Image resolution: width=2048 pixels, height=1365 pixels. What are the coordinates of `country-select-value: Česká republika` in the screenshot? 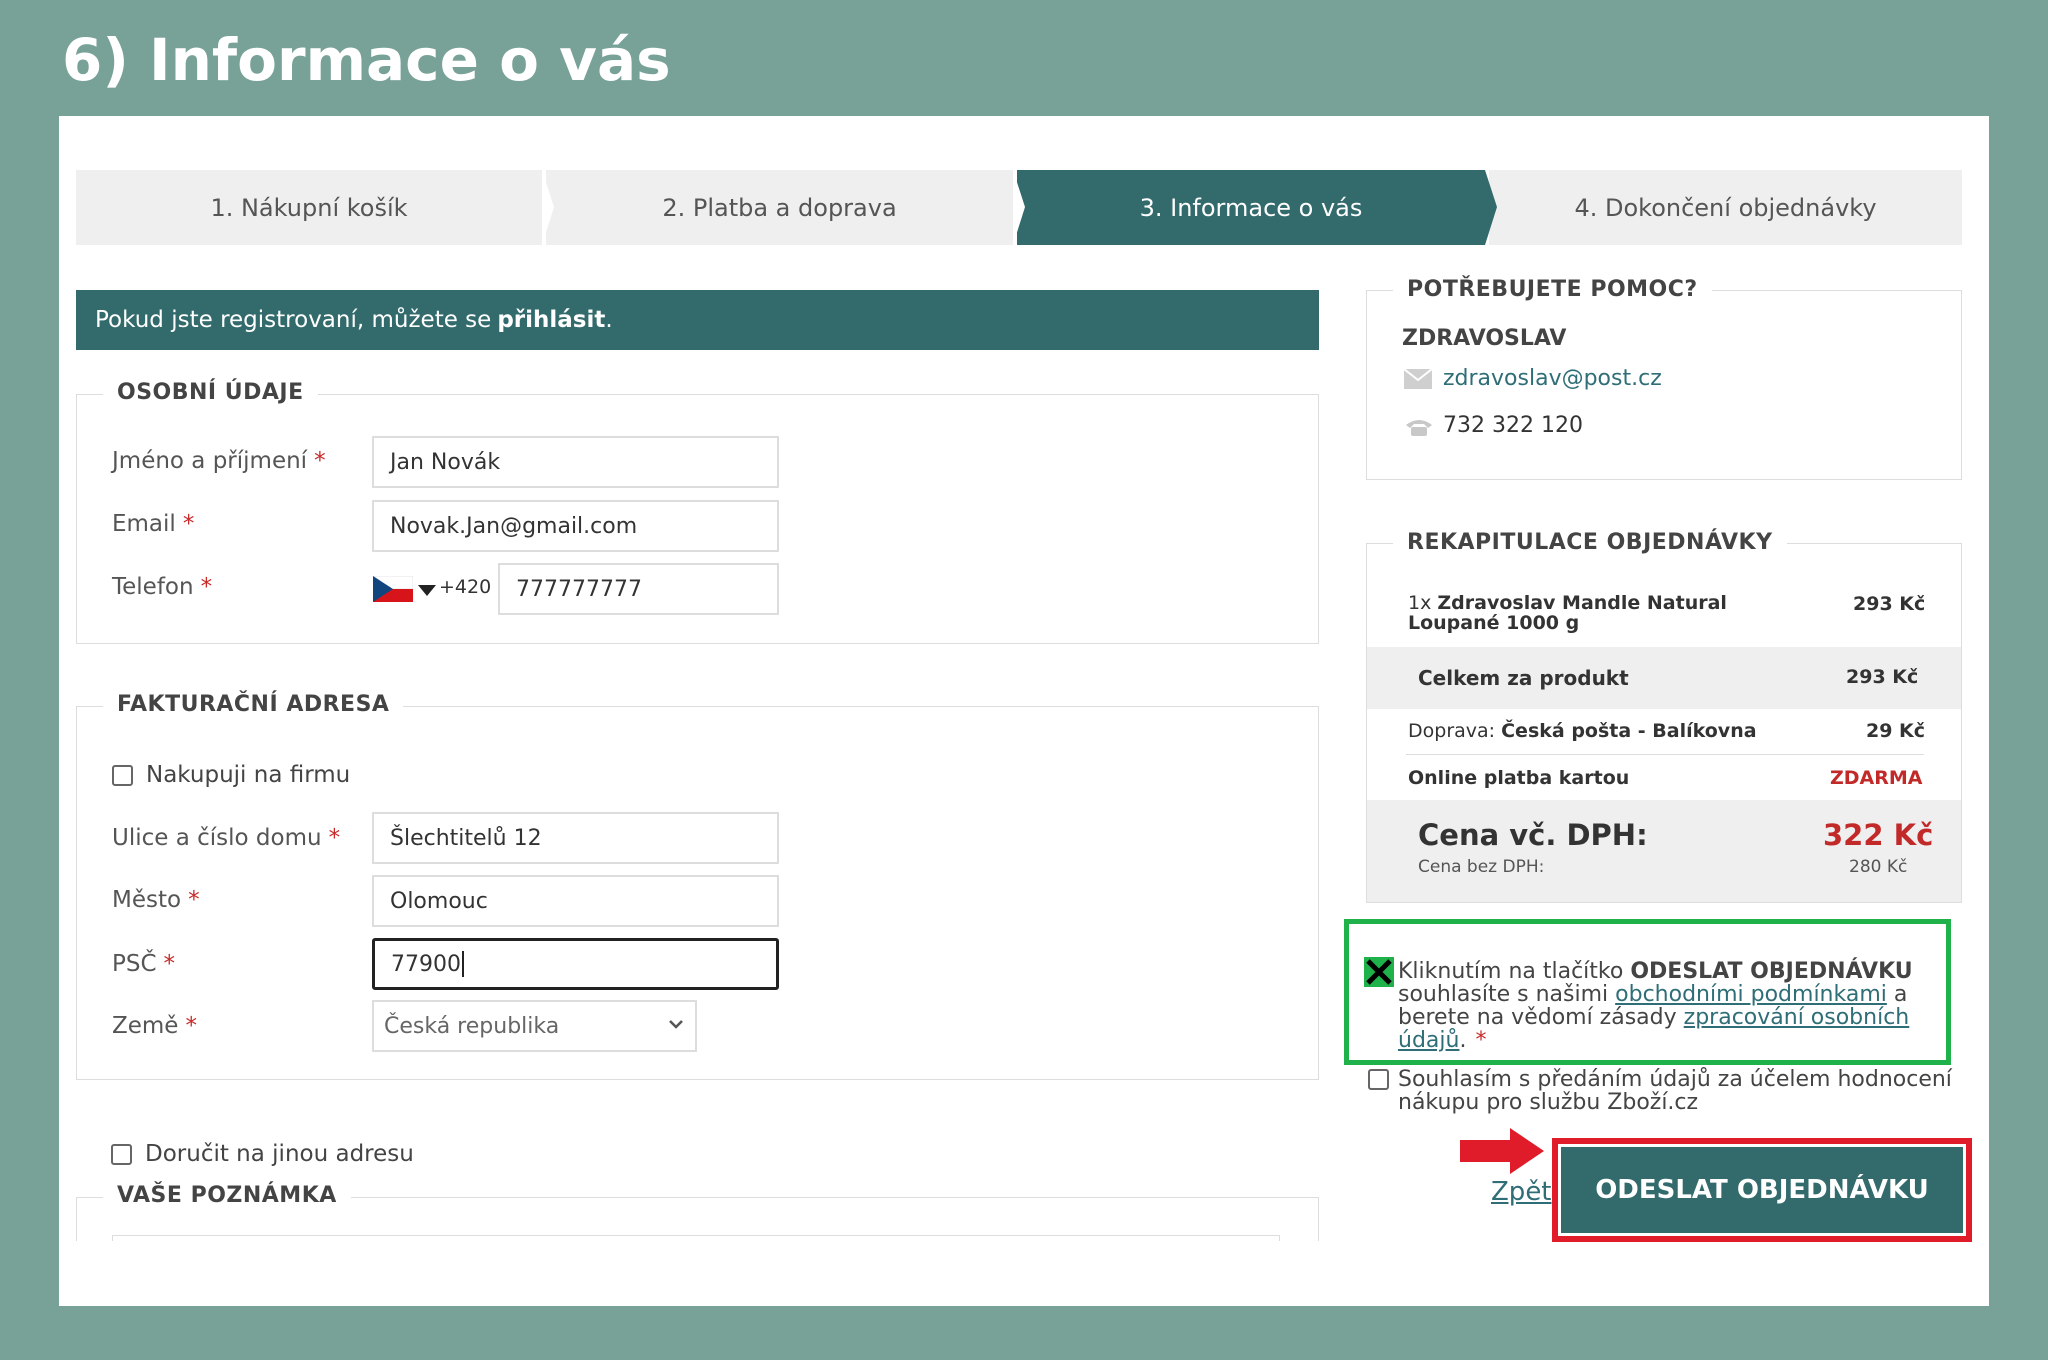 It's located at (472, 1026).